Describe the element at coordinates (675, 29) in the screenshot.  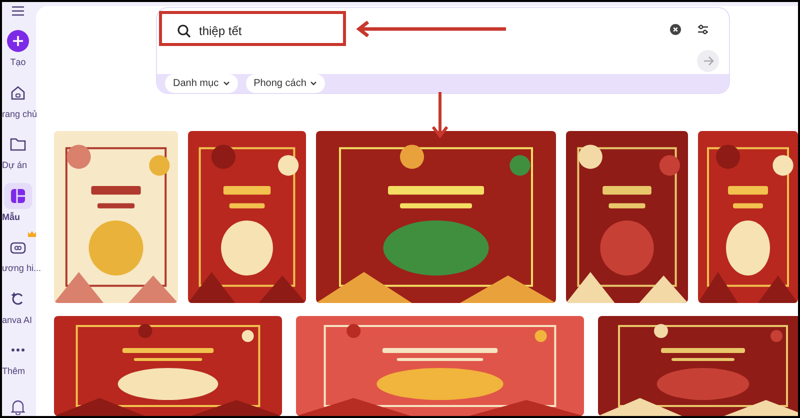
I see `clear-icon` at that location.